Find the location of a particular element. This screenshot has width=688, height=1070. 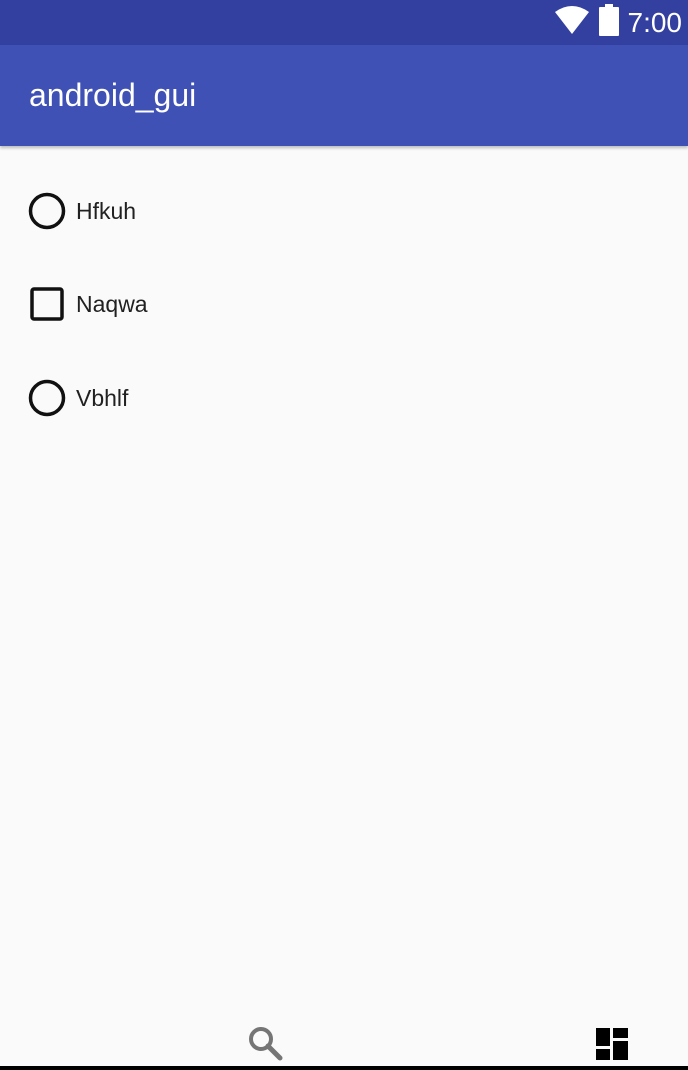

checkbox is located at coordinates (47, 304).